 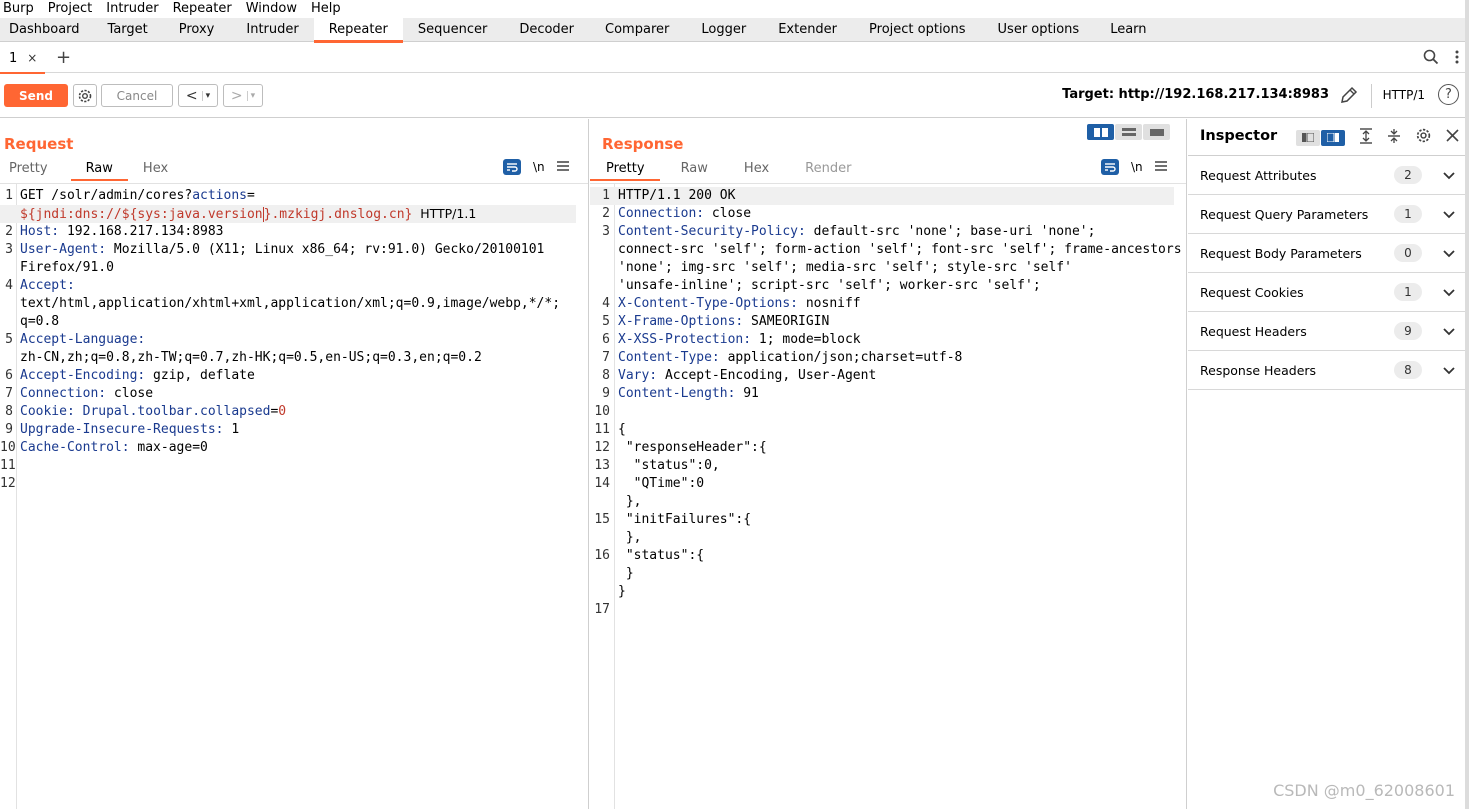 I want to click on expand-all-icon, so click(x=1366, y=137).